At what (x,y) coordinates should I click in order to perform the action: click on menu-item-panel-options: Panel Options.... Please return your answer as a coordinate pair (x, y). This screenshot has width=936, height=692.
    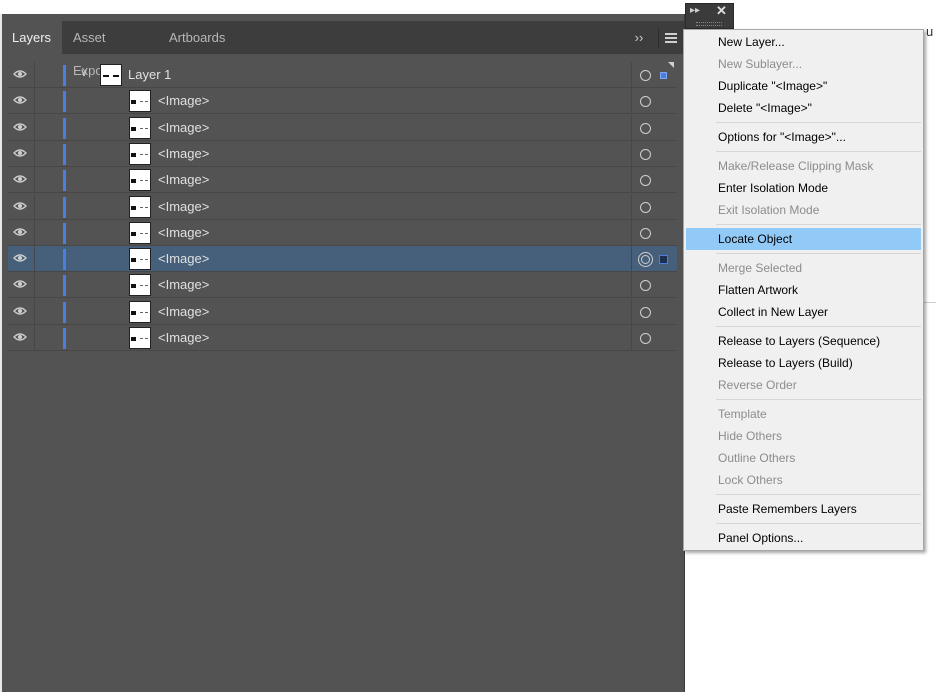
    Looking at the image, I should click on (803, 538).